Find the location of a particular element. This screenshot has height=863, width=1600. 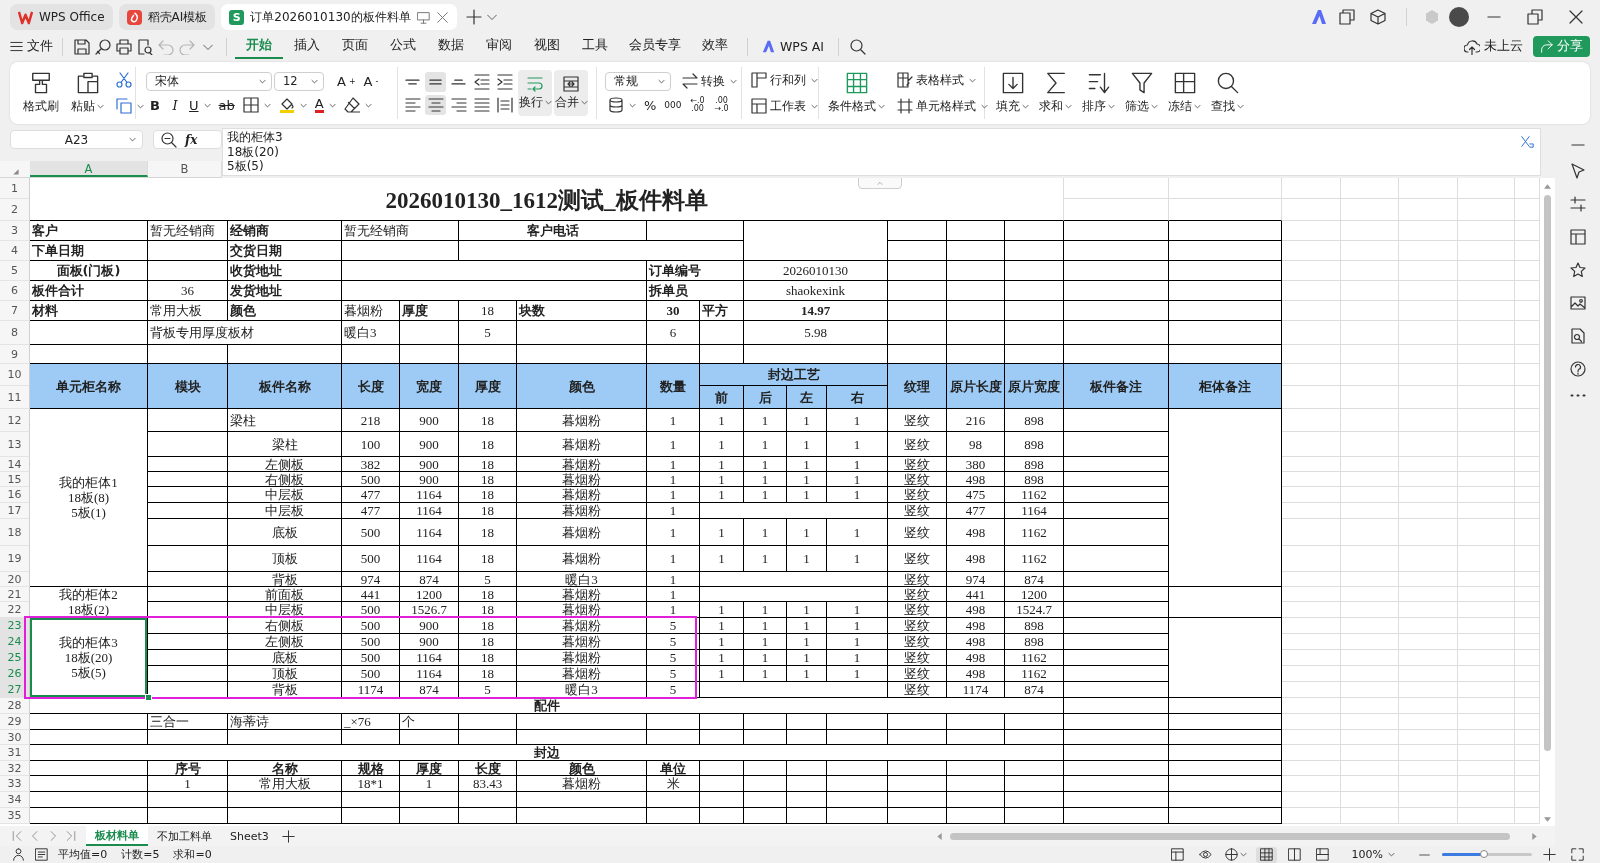

row-header: 31 is located at coordinates (15, 753).